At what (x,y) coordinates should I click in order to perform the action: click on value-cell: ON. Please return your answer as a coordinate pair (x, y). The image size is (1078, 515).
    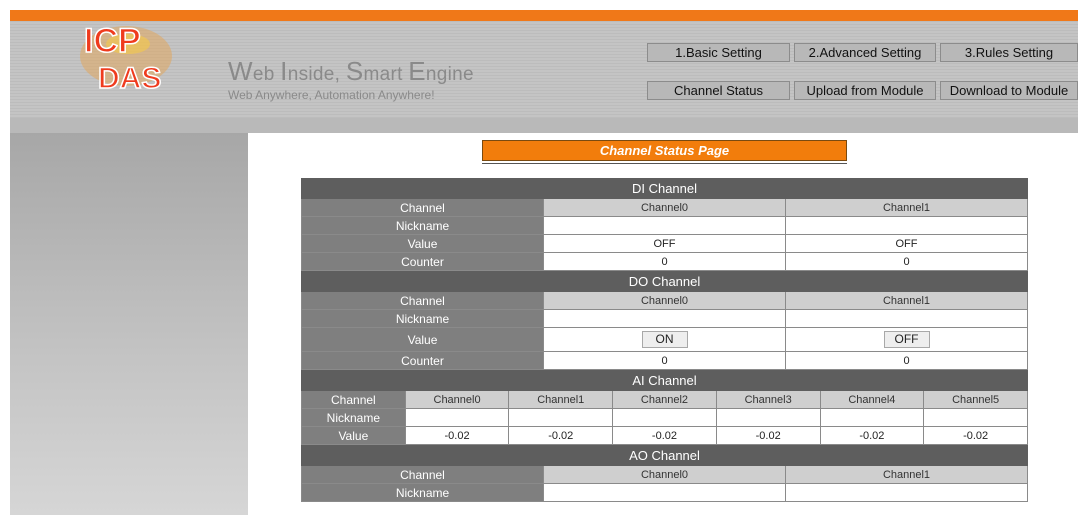
    Looking at the image, I should click on (664, 339).